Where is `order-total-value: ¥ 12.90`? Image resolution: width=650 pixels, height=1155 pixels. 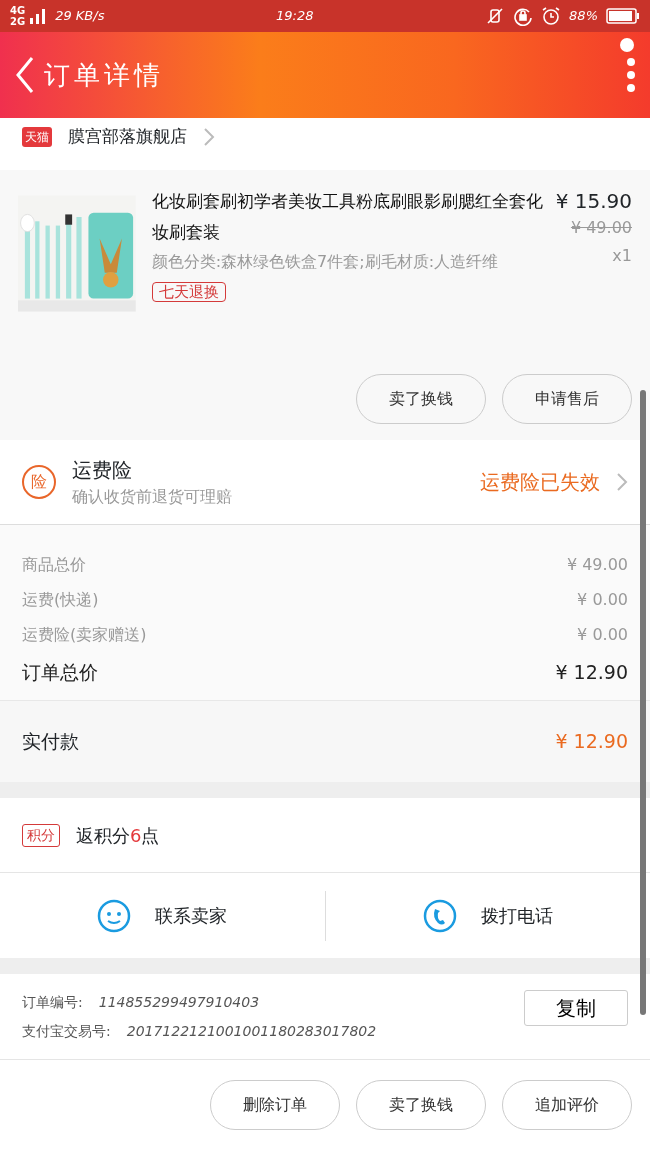 order-total-value: ¥ 12.90 is located at coordinates (591, 672).